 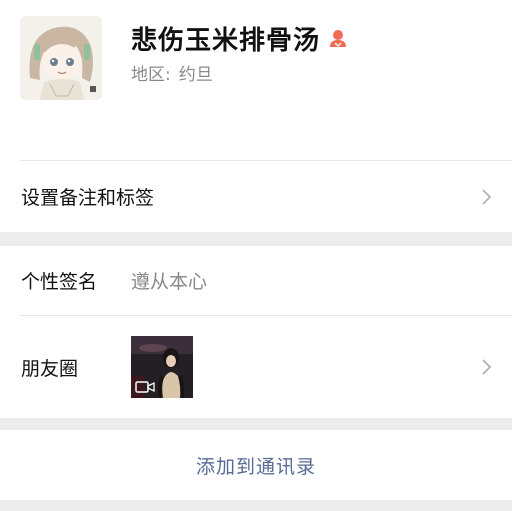 What do you see at coordinates (226, 40) in the screenshot?
I see `profile-name: 悲伤玉米排骨汤` at bounding box center [226, 40].